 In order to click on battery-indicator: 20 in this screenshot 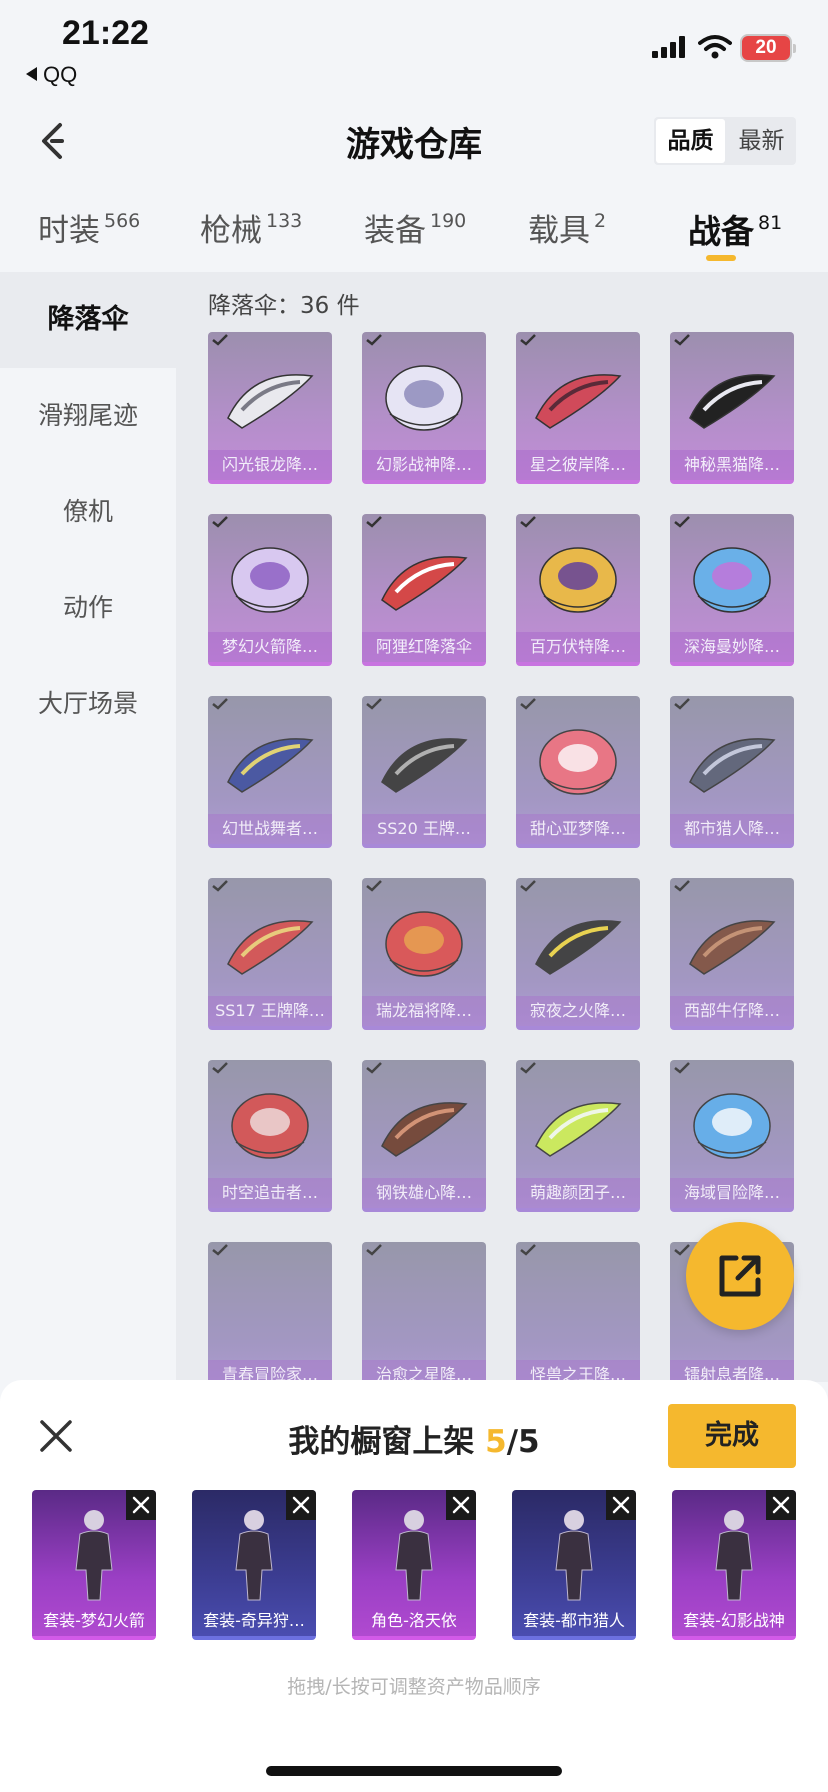, I will do `click(768, 48)`.